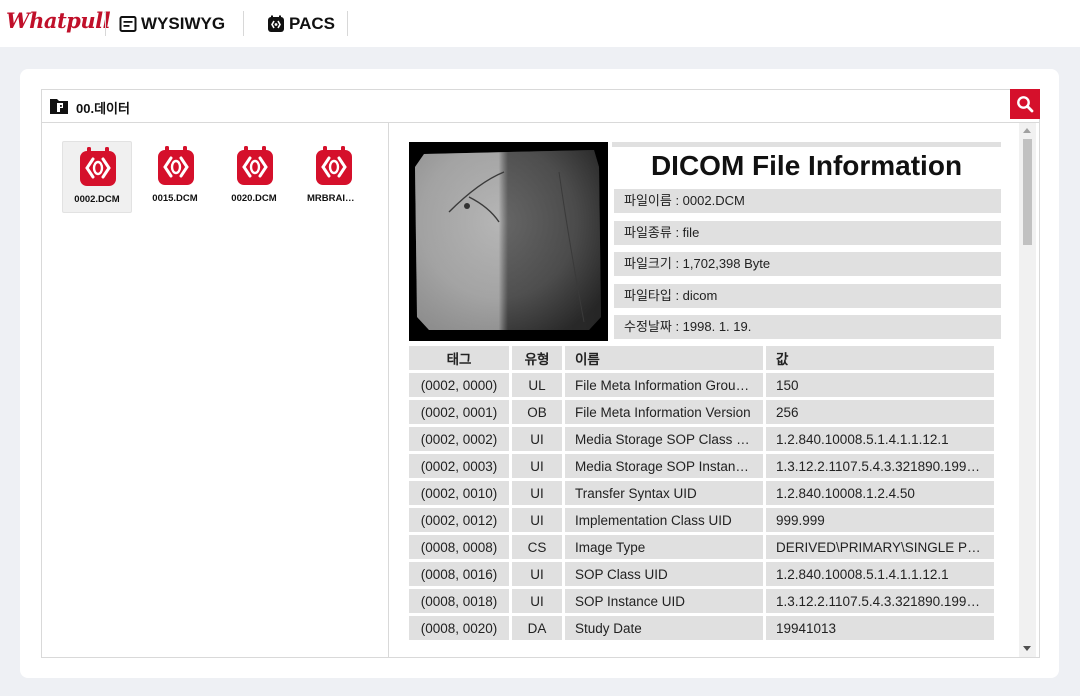 The width and height of the screenshot is (1080, 696). Describe the element at coordinates (807, 264) in the screenshot. I see `info-file-size: 파일크기 : 1,702,398 Byte` at that location.